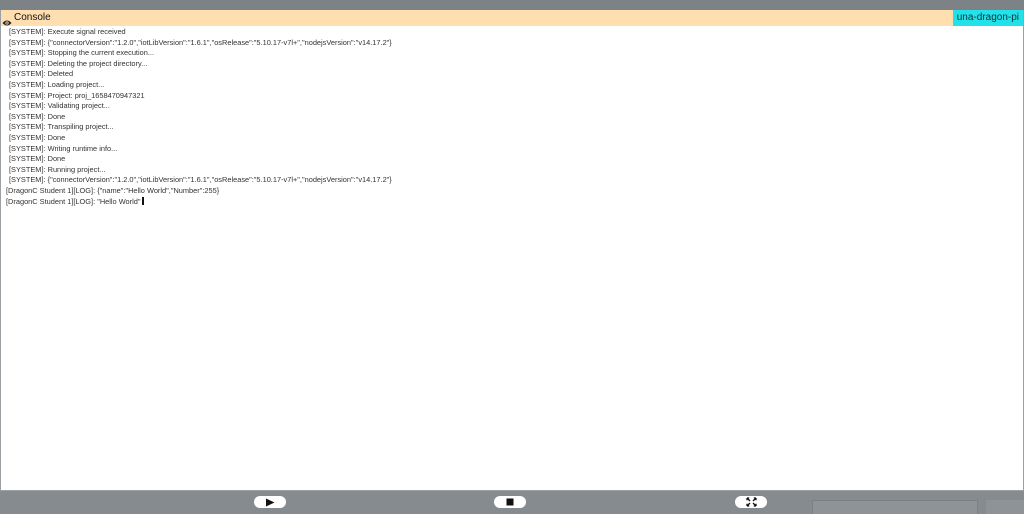 Image resolution: width=1024 pixels, height=514 pixels. I want to click on eye-icon, so click(7, 20).